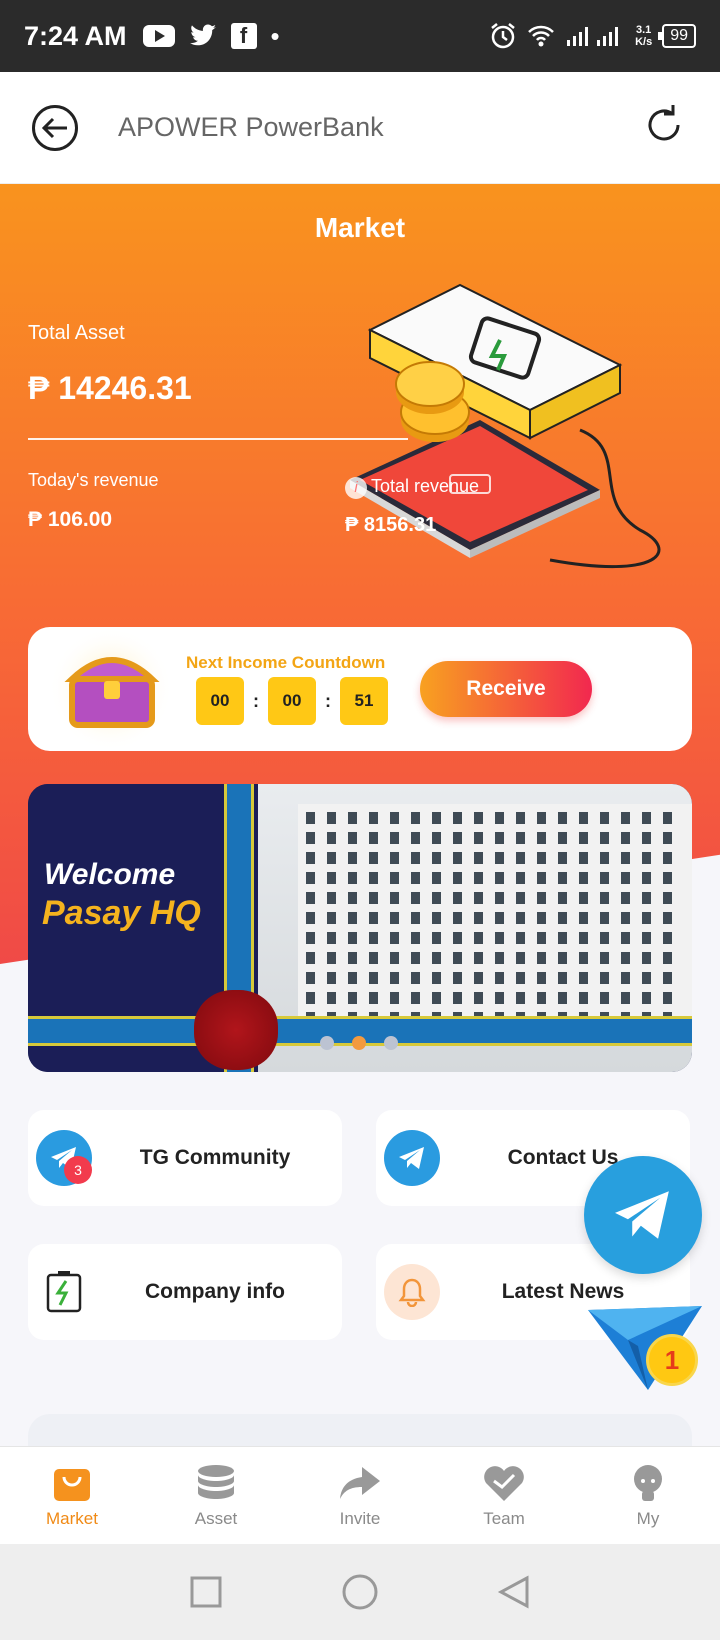 The width and height of the screenshot is (720, 1640). What do you see at coordinates (55, 127) in the screenshot?
I see `back-arrow-icon` at bounding box center [55, 127].